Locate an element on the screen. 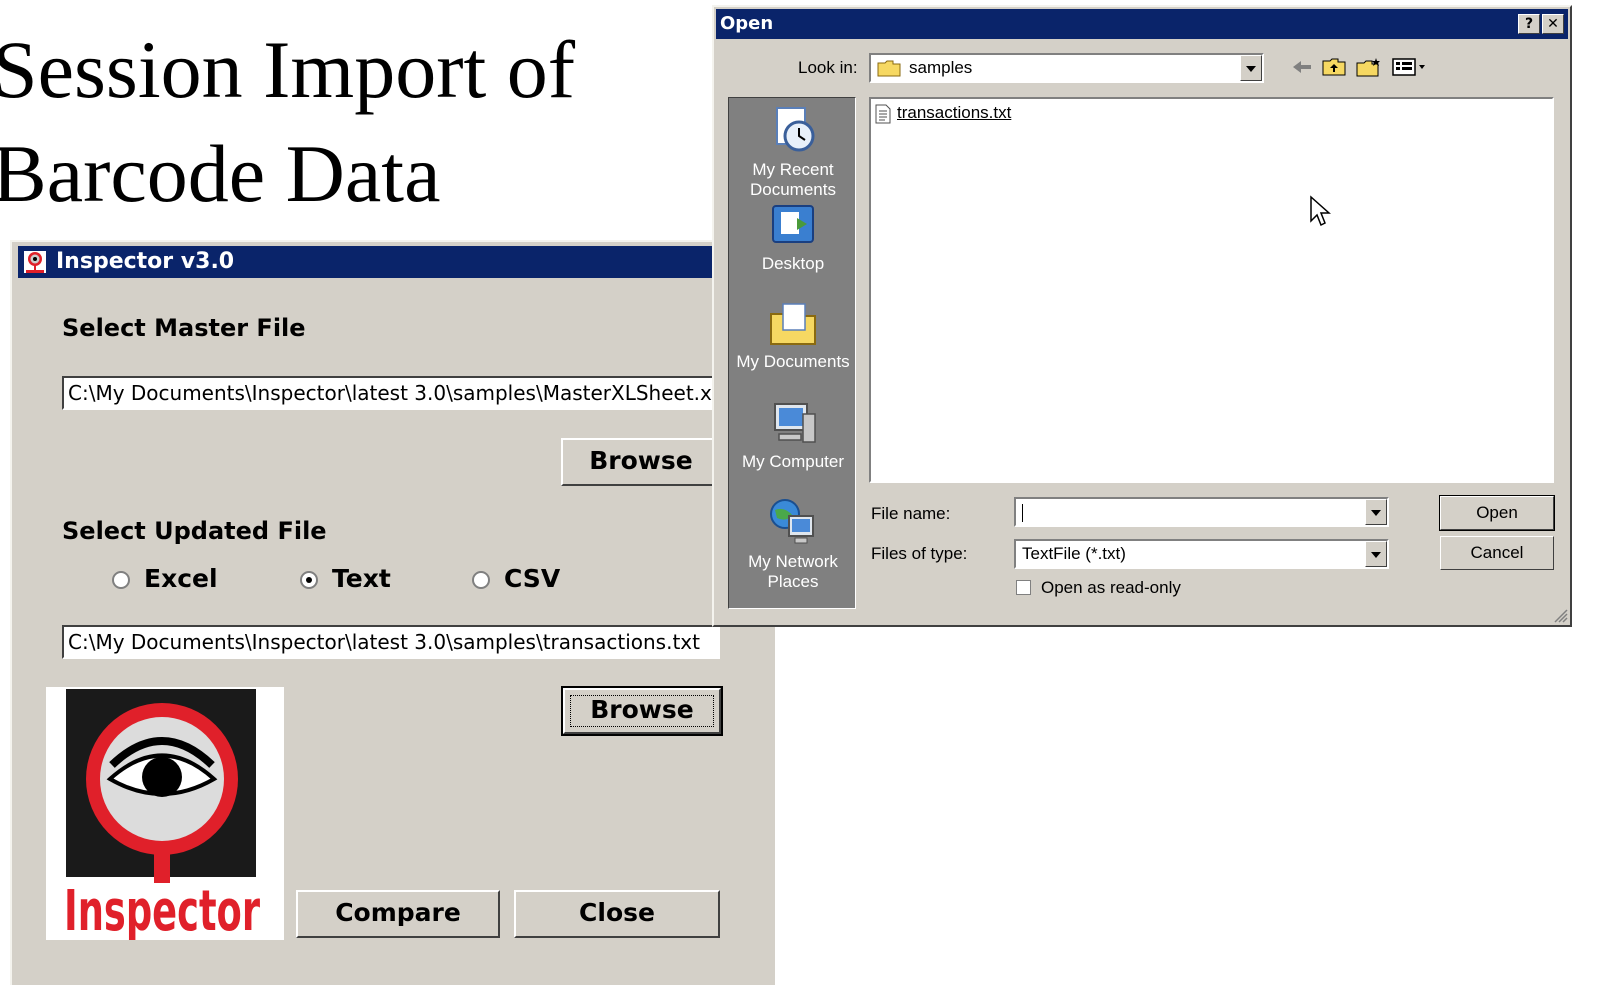  radio-excel-indicator is located at coordinates (121, 580).